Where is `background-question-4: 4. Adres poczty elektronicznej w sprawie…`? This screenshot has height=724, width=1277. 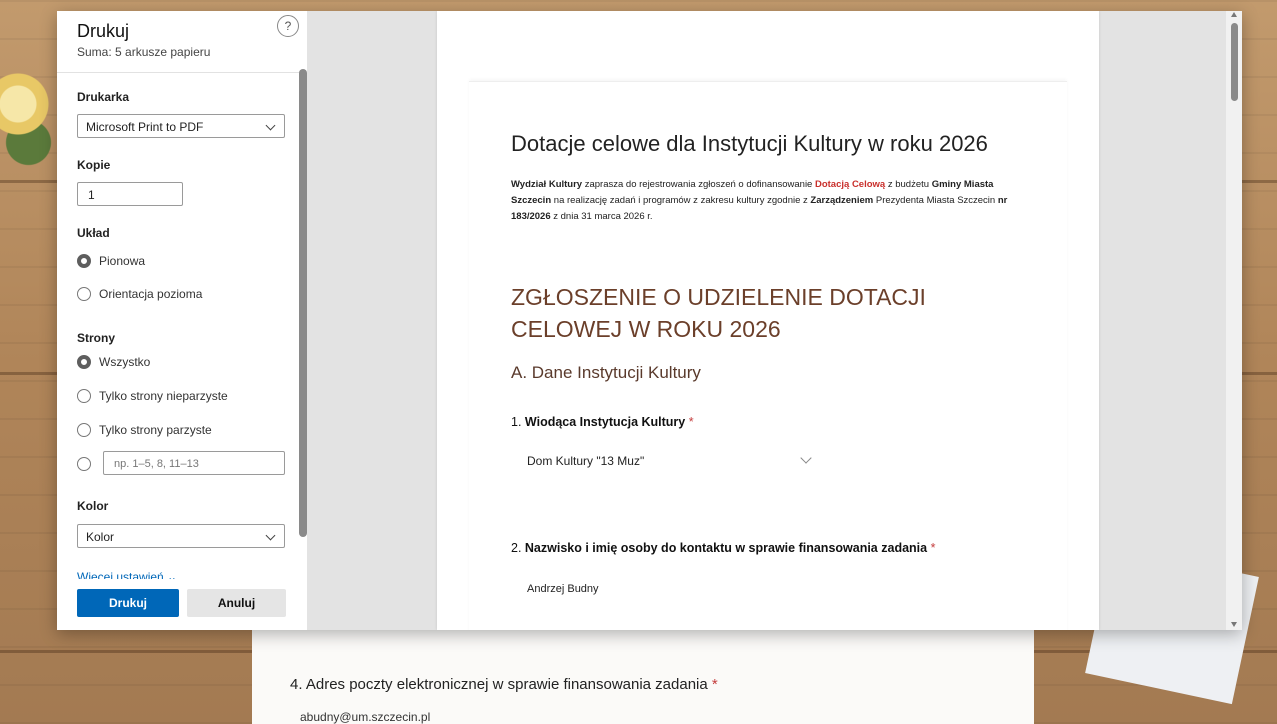 background-question-4: 4. Adres poczty elektronicznej w sprawie… is located at coordinates (504, 684).